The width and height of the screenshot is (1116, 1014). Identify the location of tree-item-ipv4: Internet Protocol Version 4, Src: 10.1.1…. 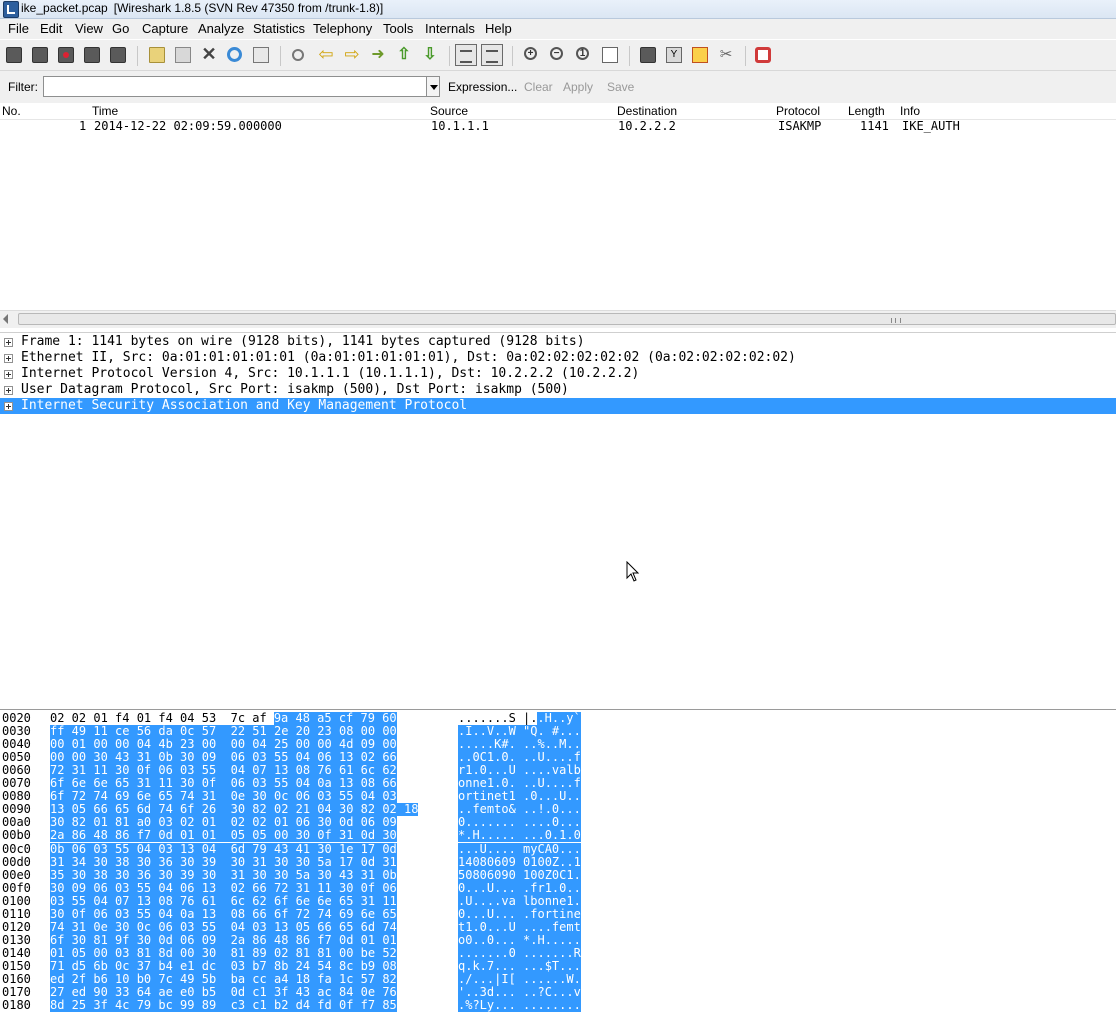
(558, 374).